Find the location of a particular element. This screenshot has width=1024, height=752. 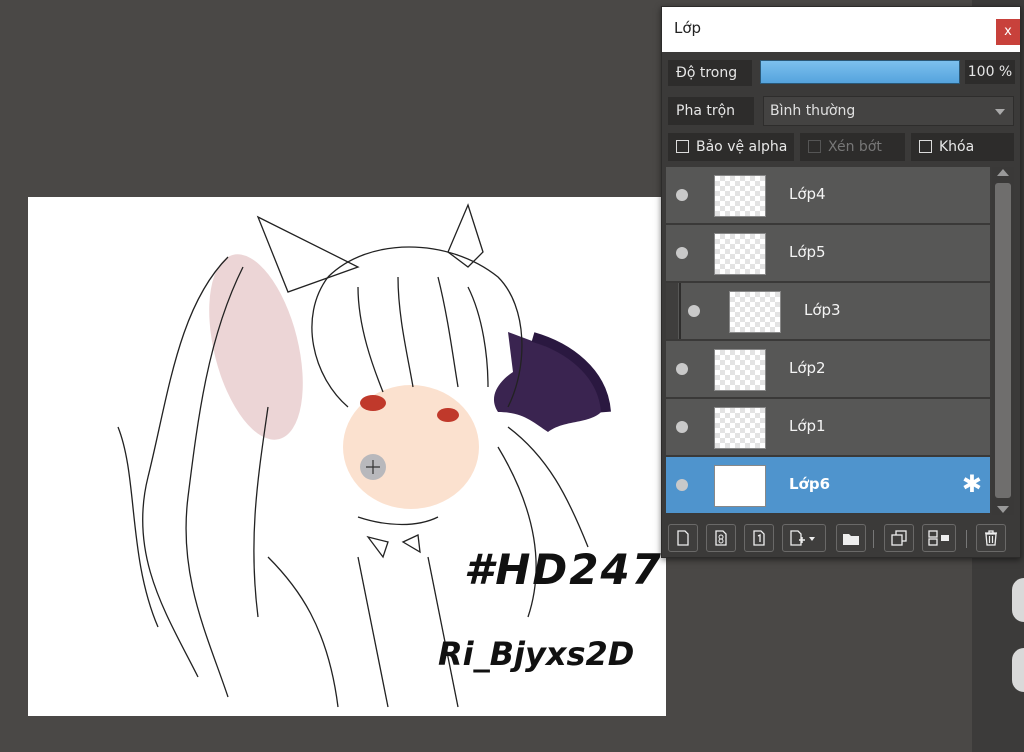

clipping-label: Xén bớt is located at coordinates (855, 147).